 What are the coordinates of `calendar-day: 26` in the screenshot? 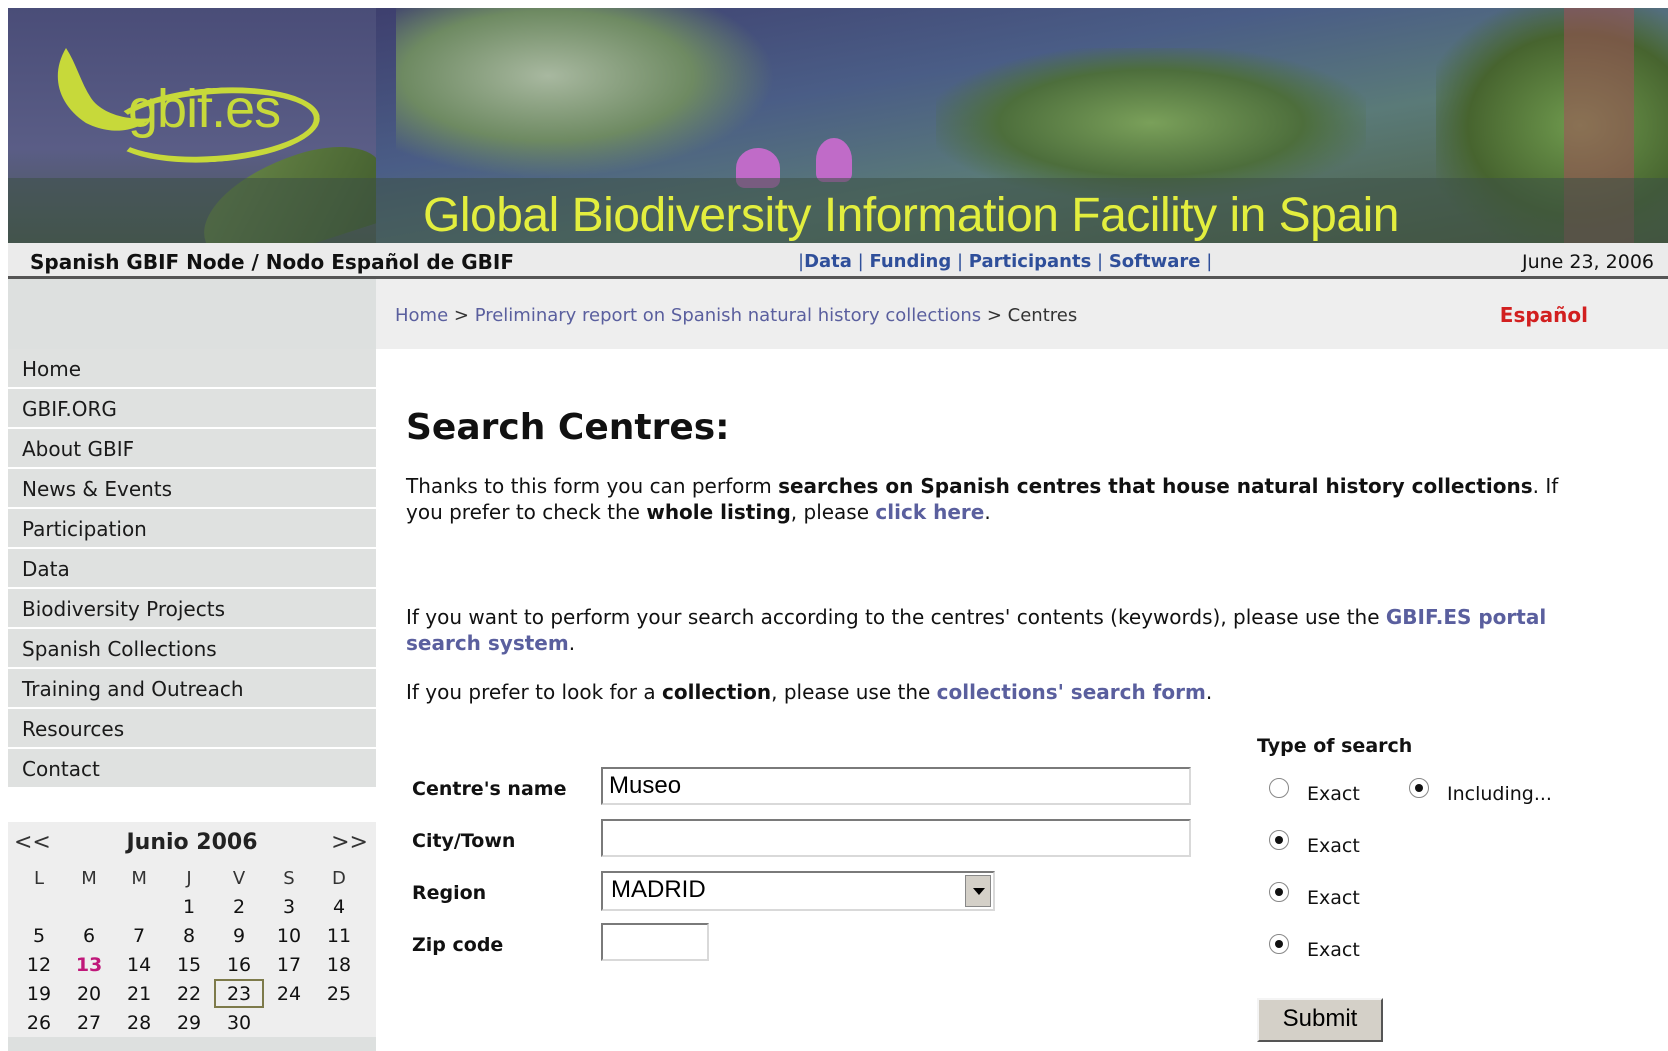 It's located at (39, 1022).